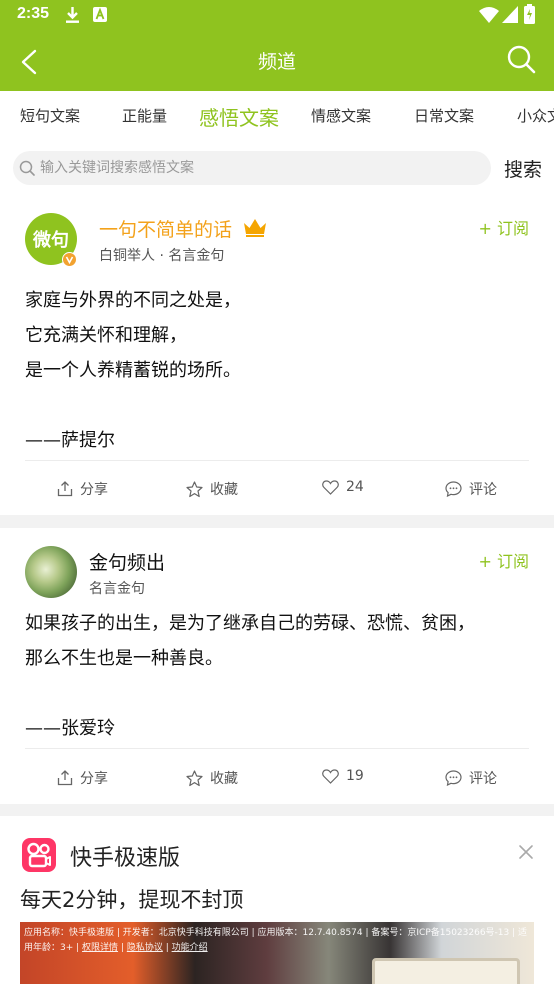  Describe the element at coordinates (489, 15) in the screenshot. I see `wifi-icon` at that location.